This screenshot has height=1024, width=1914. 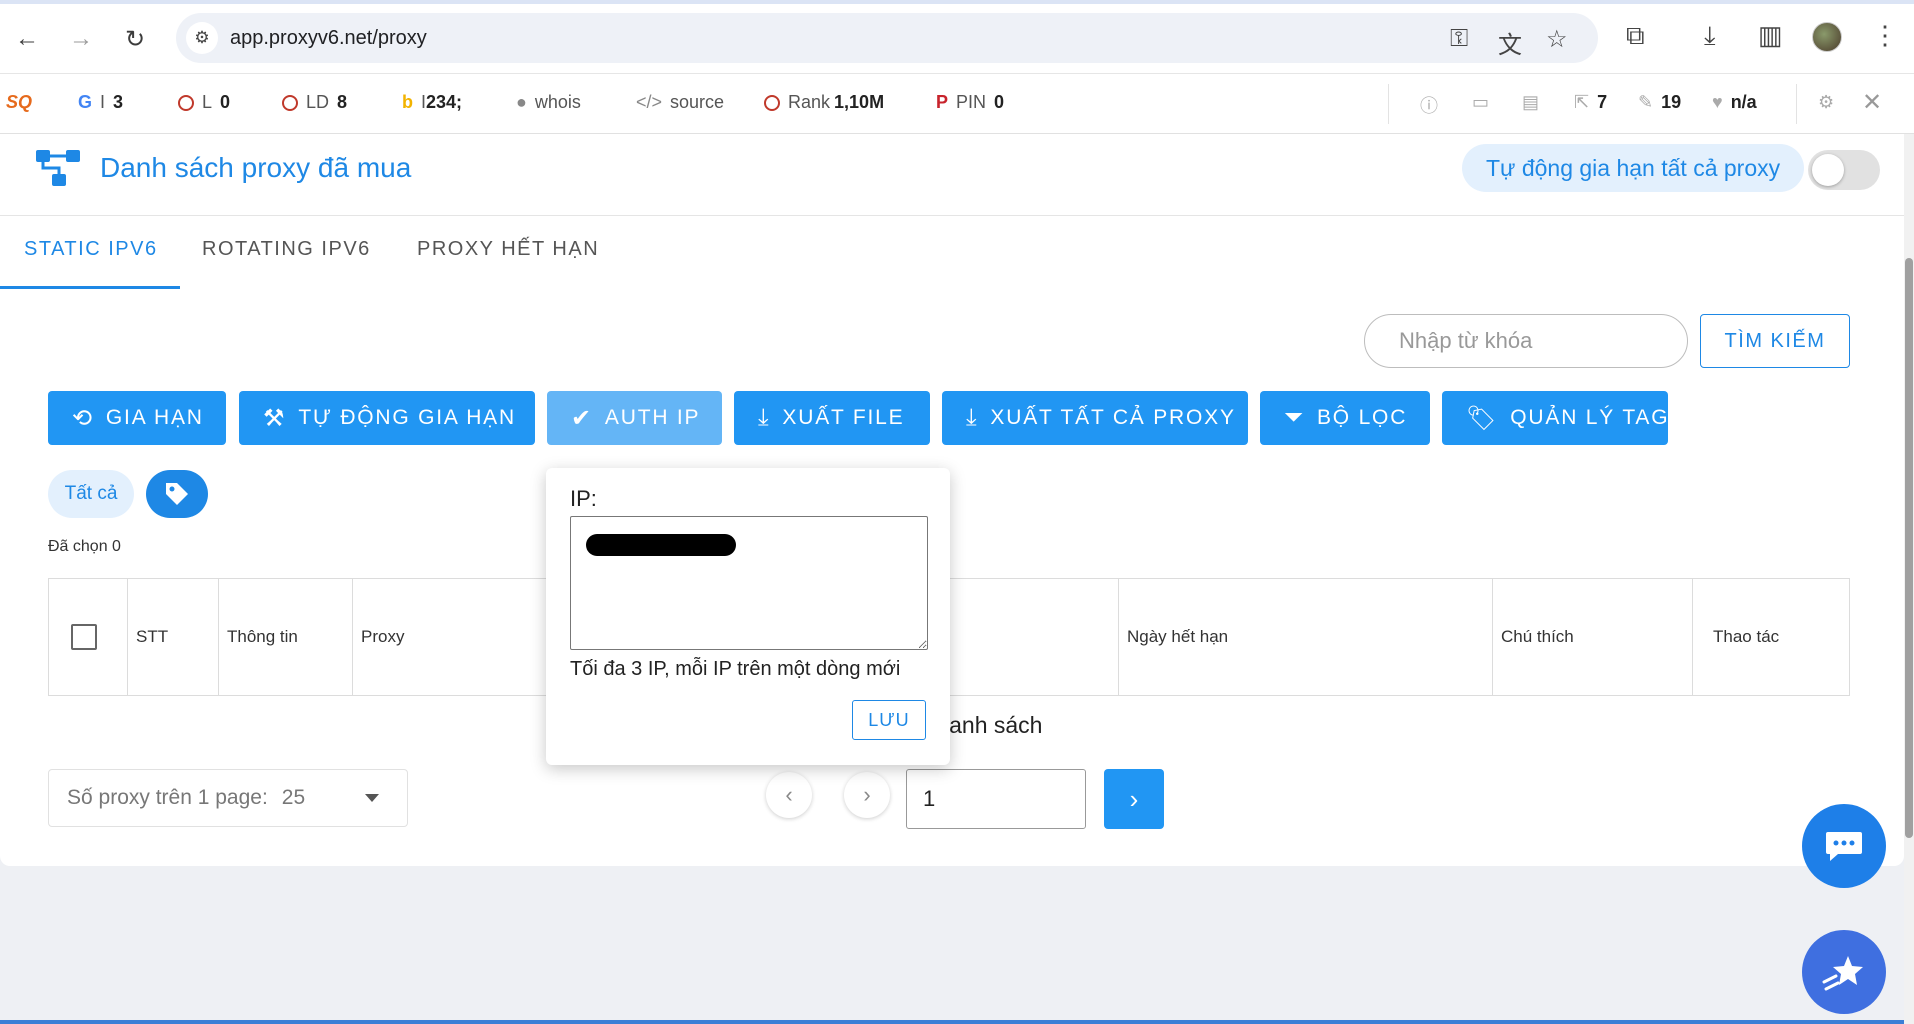 What do you see at coordinates (1885, 35) in the screenshot?
I see `menu-icon: ⋮` at bounding box center [1885, 35].